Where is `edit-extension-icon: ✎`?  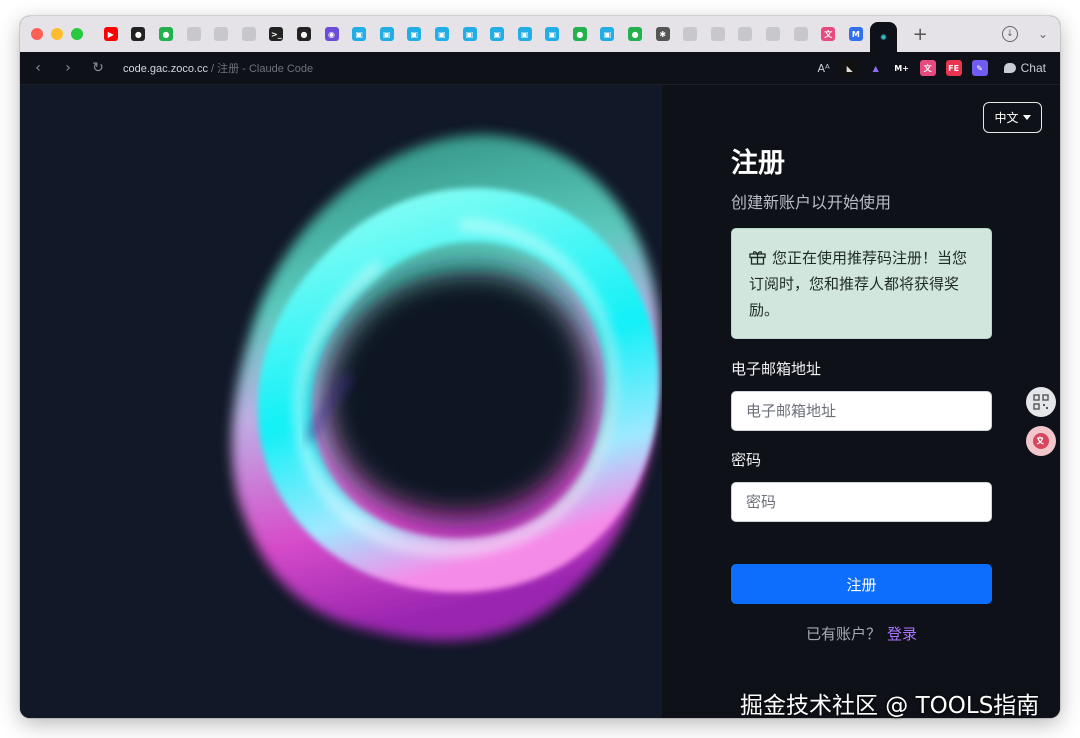 edit-extension-icon: ✎ is located at coordinates (979, 68).